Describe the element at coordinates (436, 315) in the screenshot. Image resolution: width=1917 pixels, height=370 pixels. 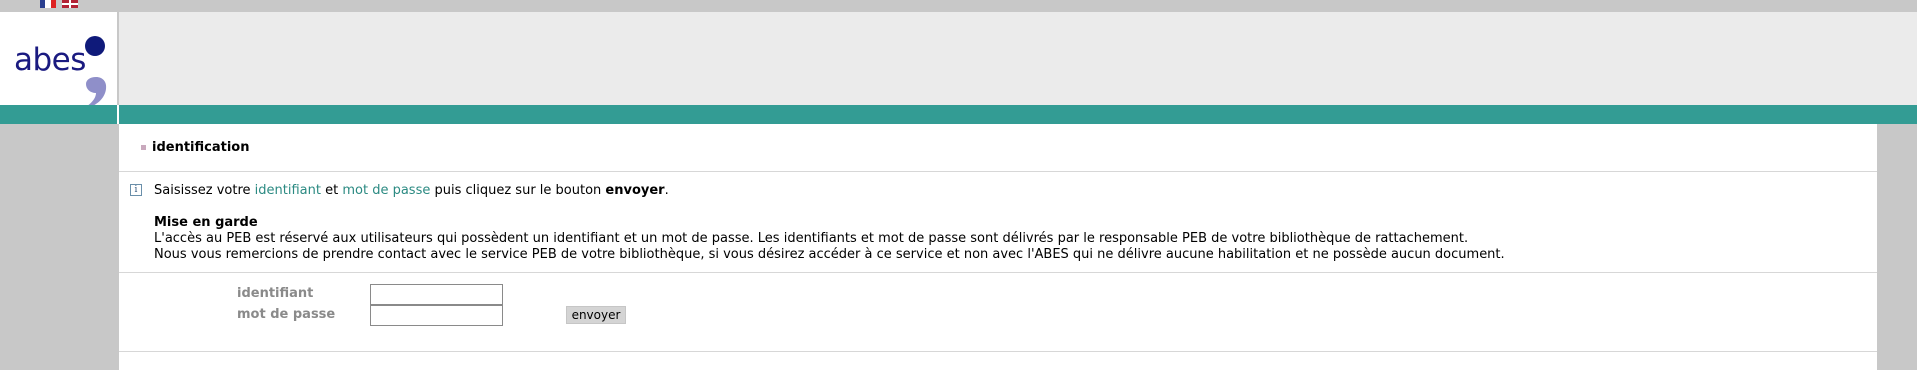
I see `password-input` at that location.